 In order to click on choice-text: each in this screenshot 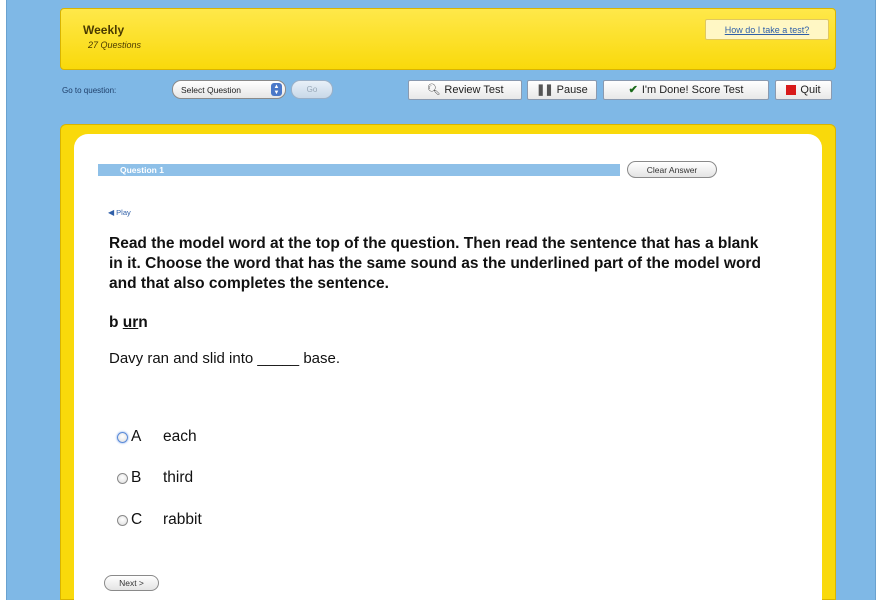, I will do `click(180, 436)`.